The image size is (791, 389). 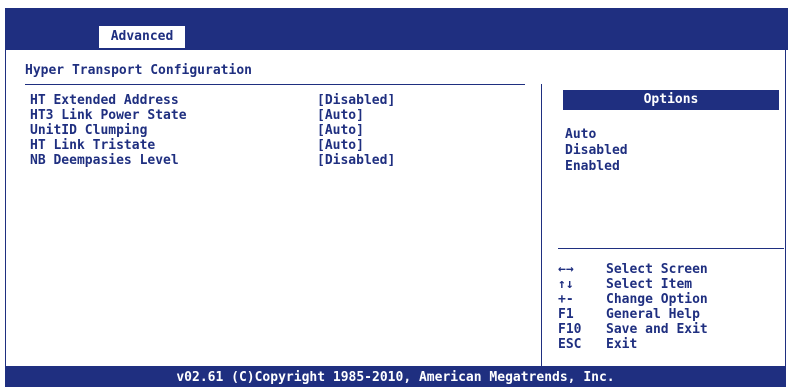 I want to click on title-divider, so click(x=275, y=84).